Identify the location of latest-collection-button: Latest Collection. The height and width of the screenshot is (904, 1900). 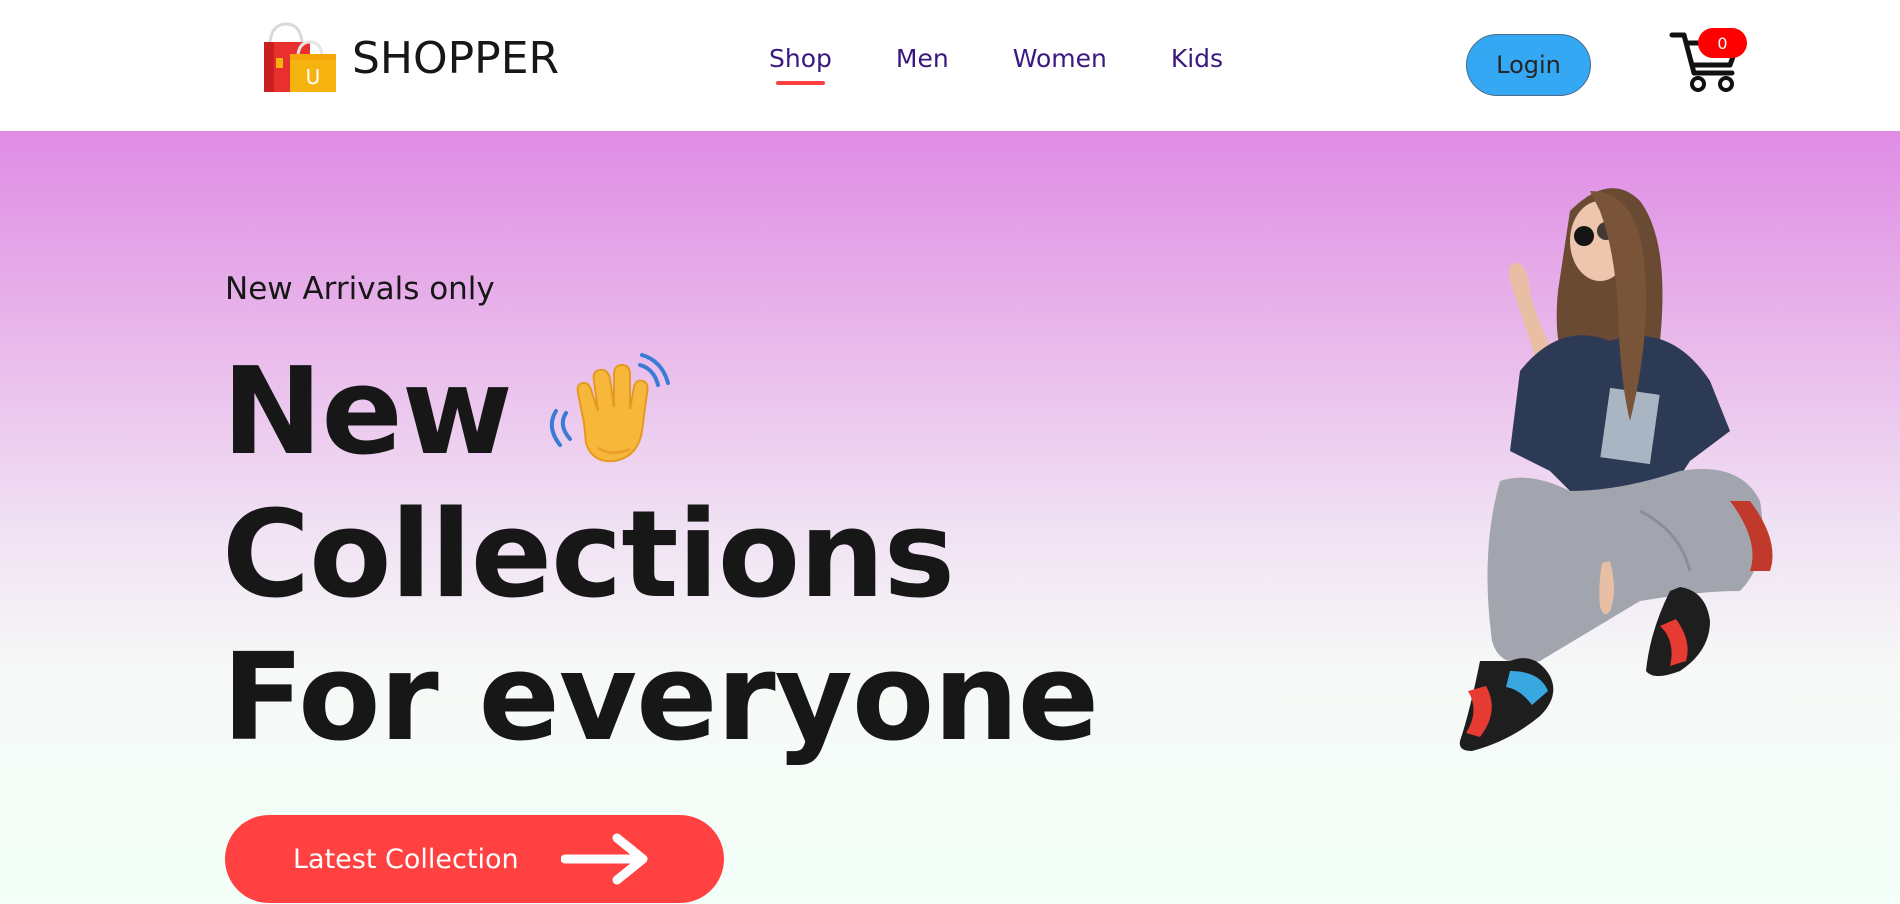
(474, 859).